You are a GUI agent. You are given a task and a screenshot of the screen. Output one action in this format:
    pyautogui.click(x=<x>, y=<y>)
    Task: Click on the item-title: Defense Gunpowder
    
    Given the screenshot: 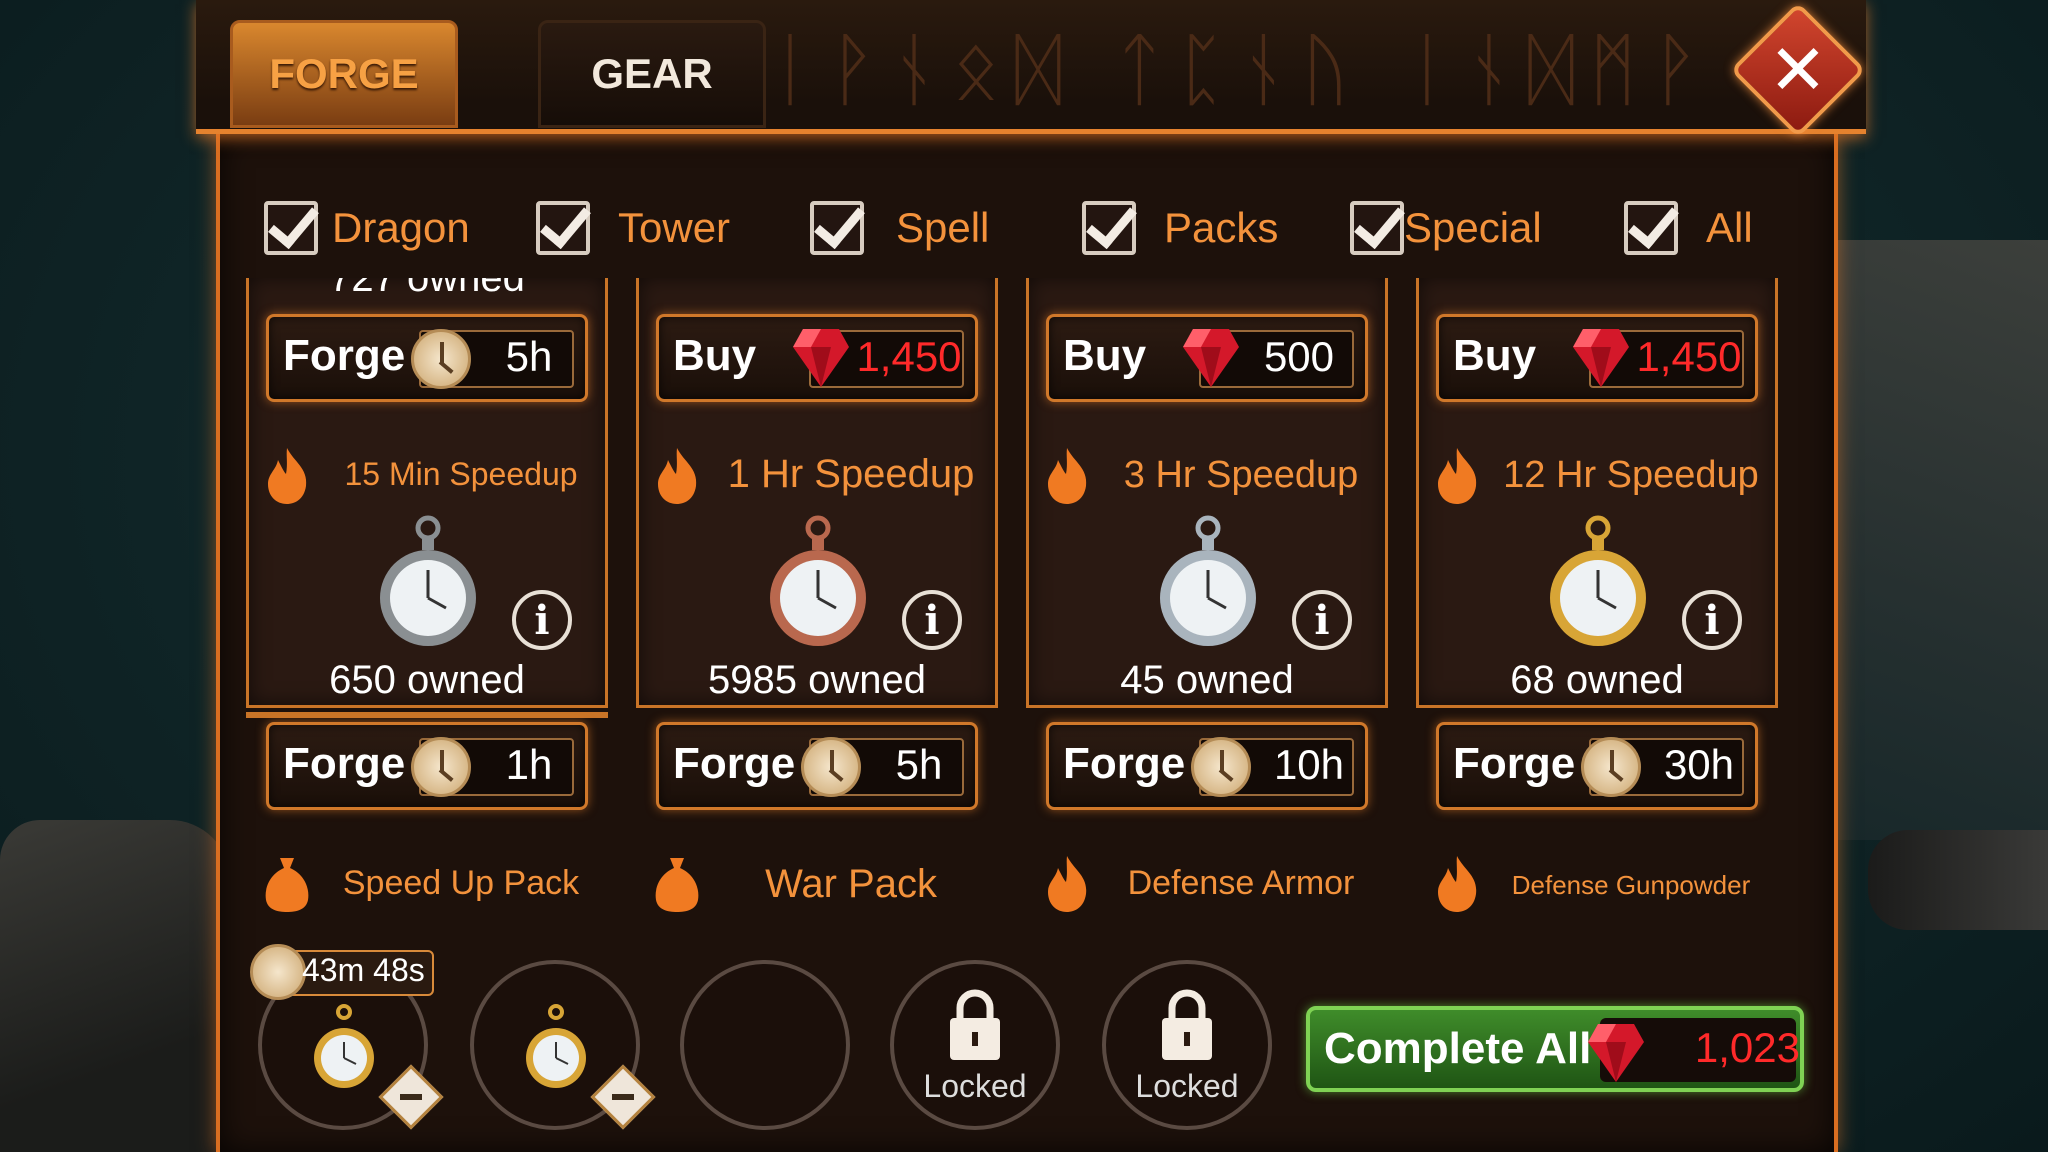 What is the action you would take?
    pyautogui.click(x=1631, y=885)
    